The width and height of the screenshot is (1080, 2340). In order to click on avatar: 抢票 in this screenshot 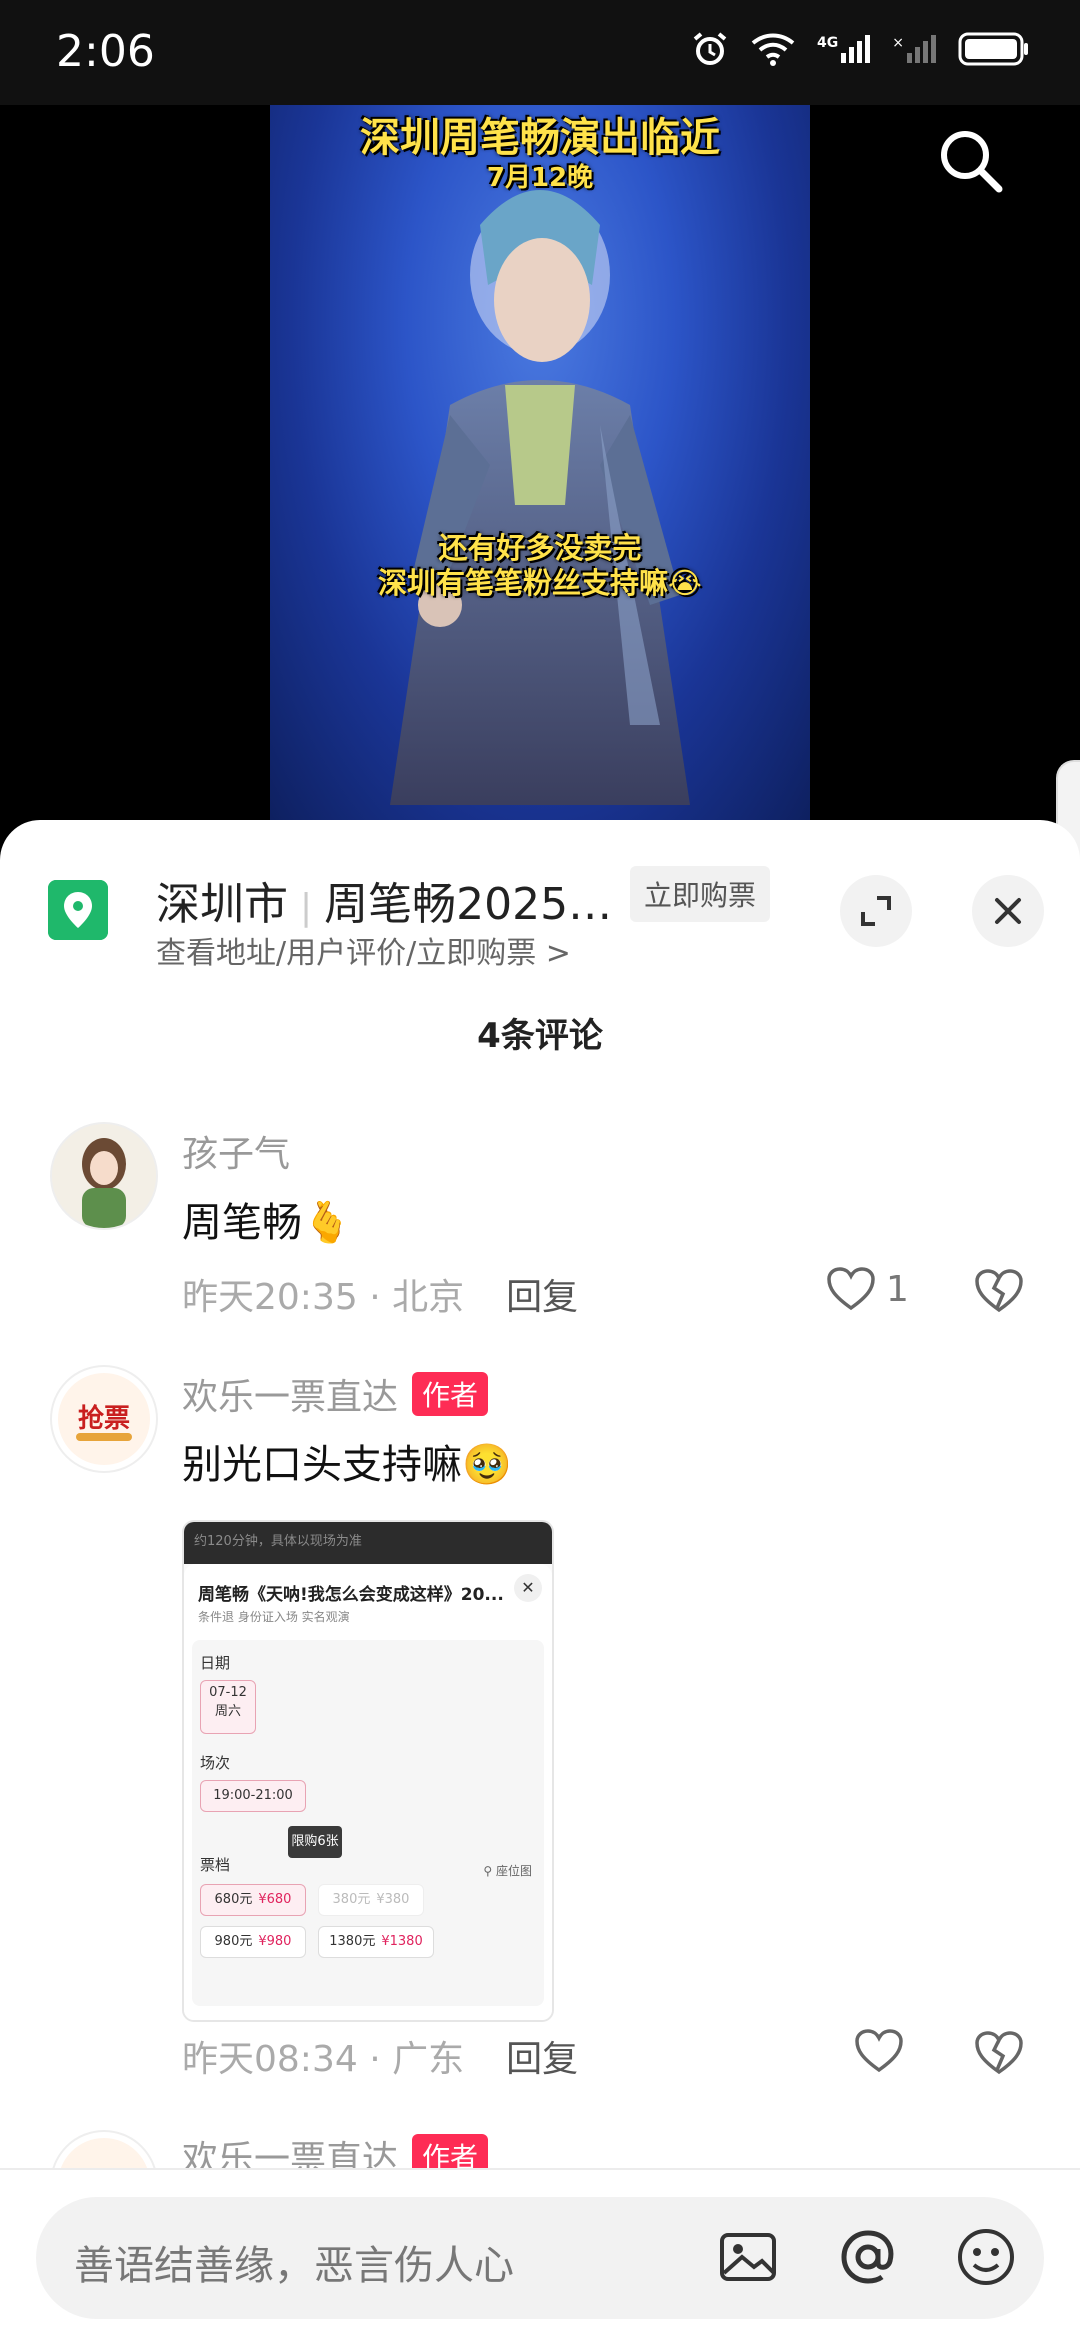, I will do `click(104, 1419)`.